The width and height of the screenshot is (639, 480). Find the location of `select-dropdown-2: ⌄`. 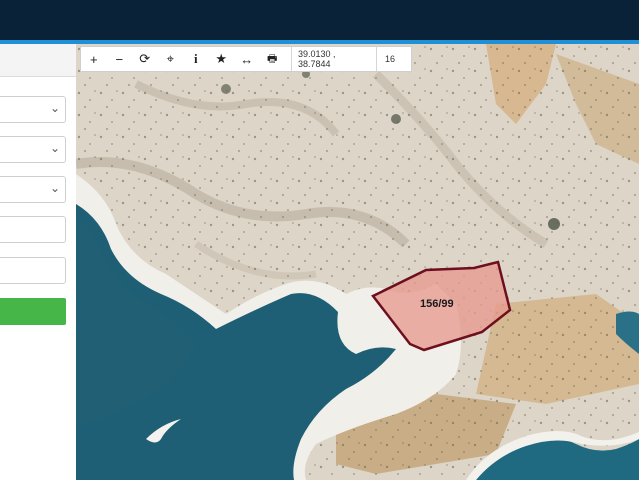

select-dropdown-2: ⌄ is located at coordinates (33, 149).